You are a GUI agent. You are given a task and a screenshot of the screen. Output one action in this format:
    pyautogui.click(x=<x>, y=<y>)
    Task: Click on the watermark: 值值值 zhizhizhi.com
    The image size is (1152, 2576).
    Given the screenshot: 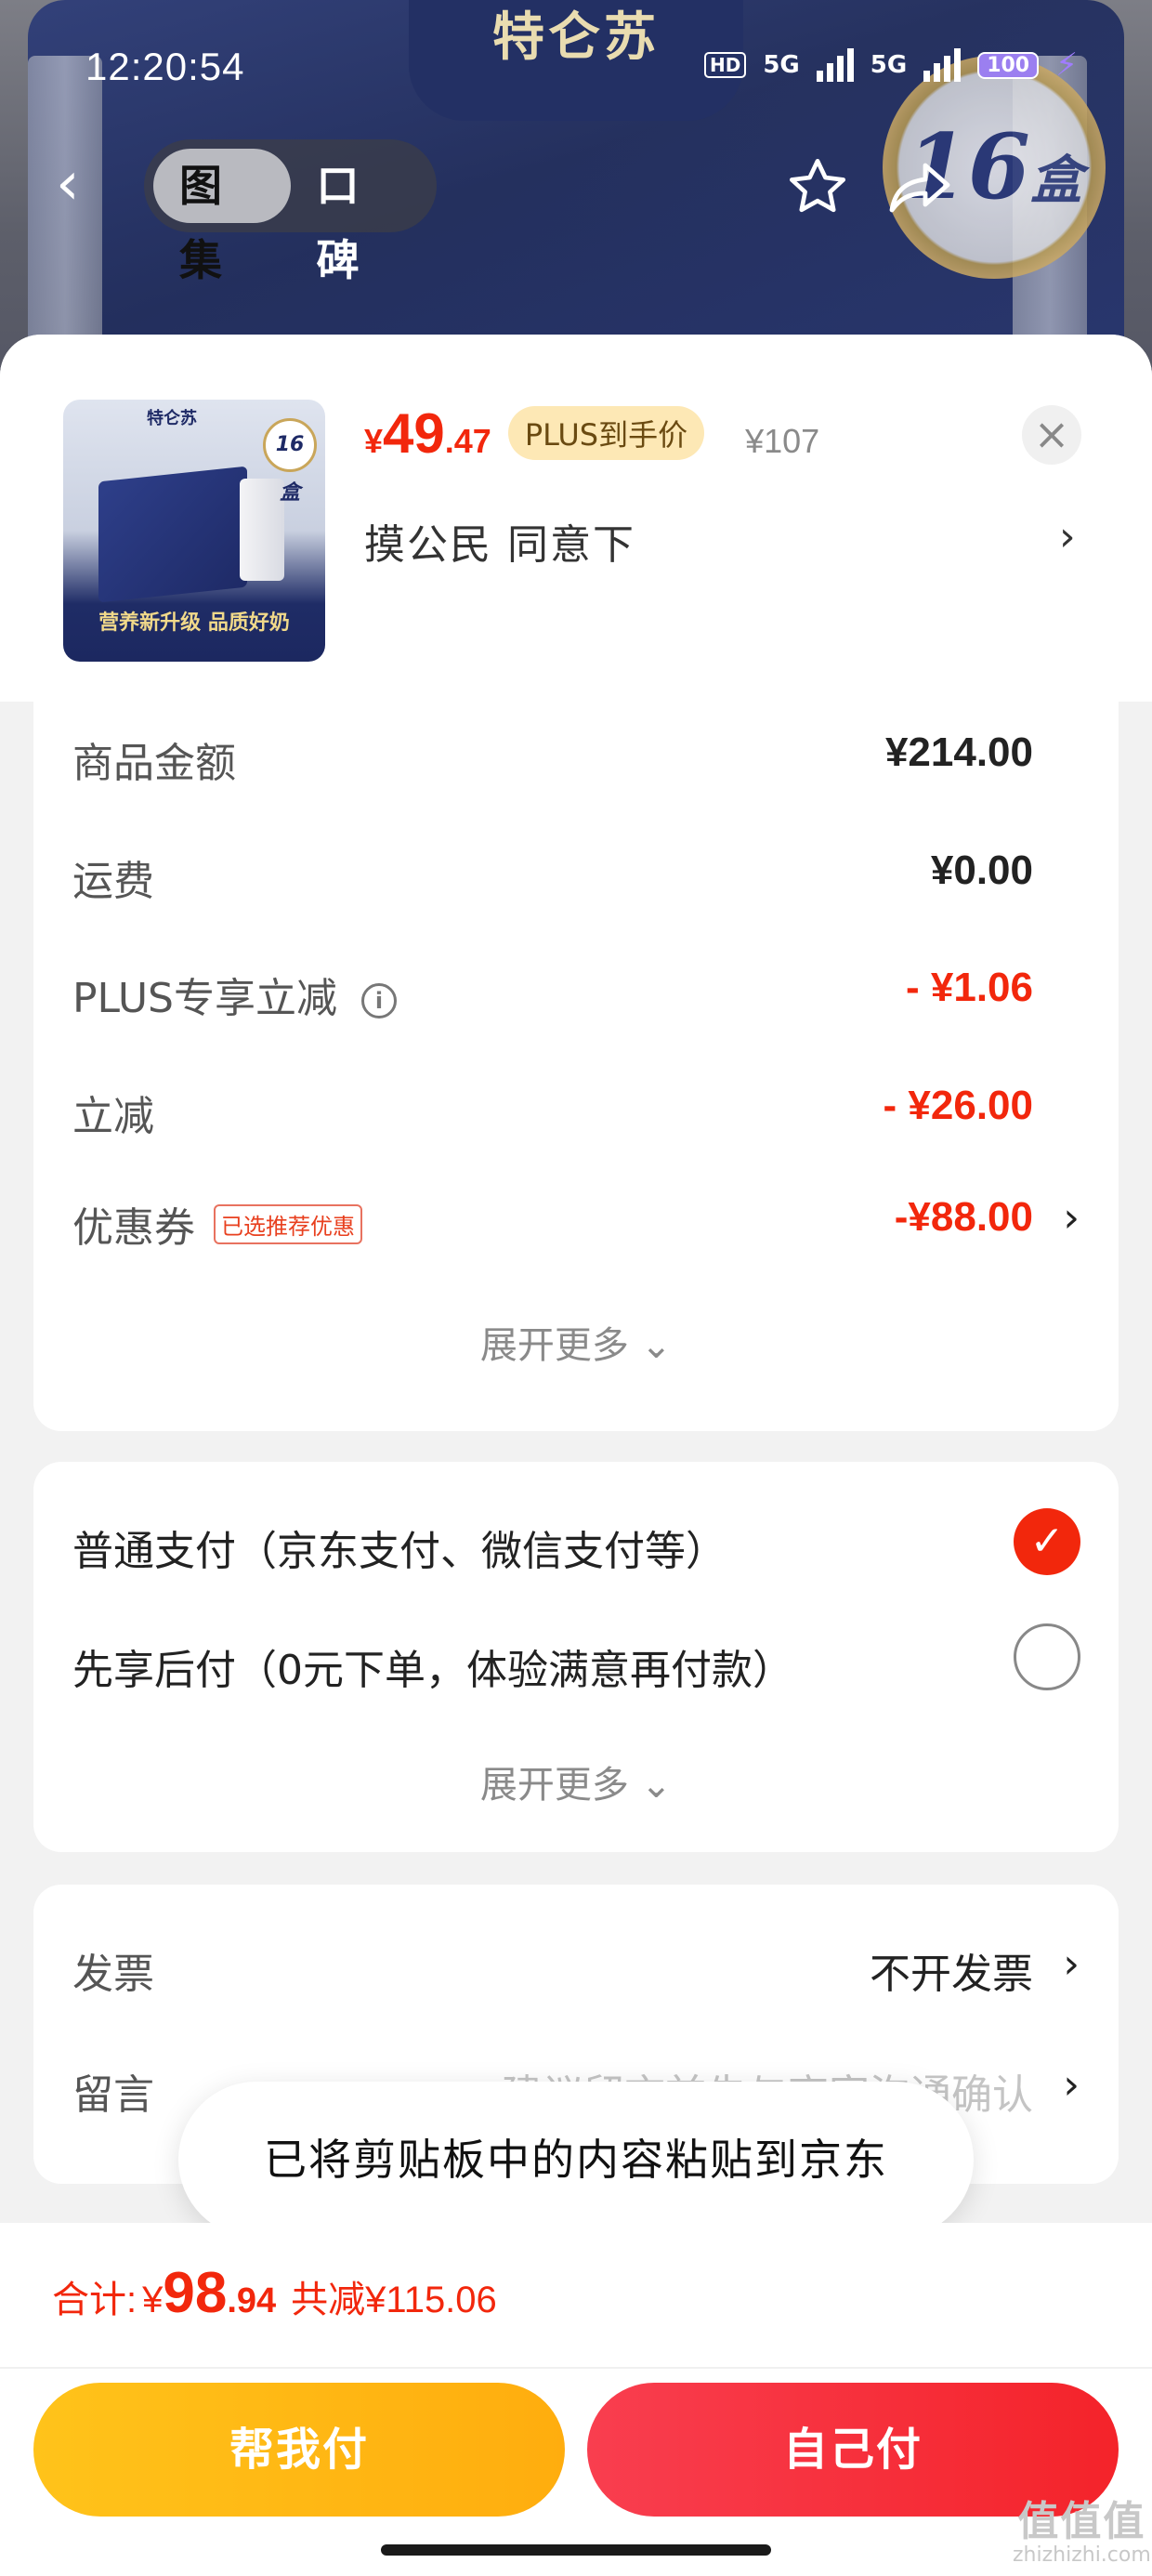 What is the action you would take?
    pyautogui.click(x=1082, y=2533)
    